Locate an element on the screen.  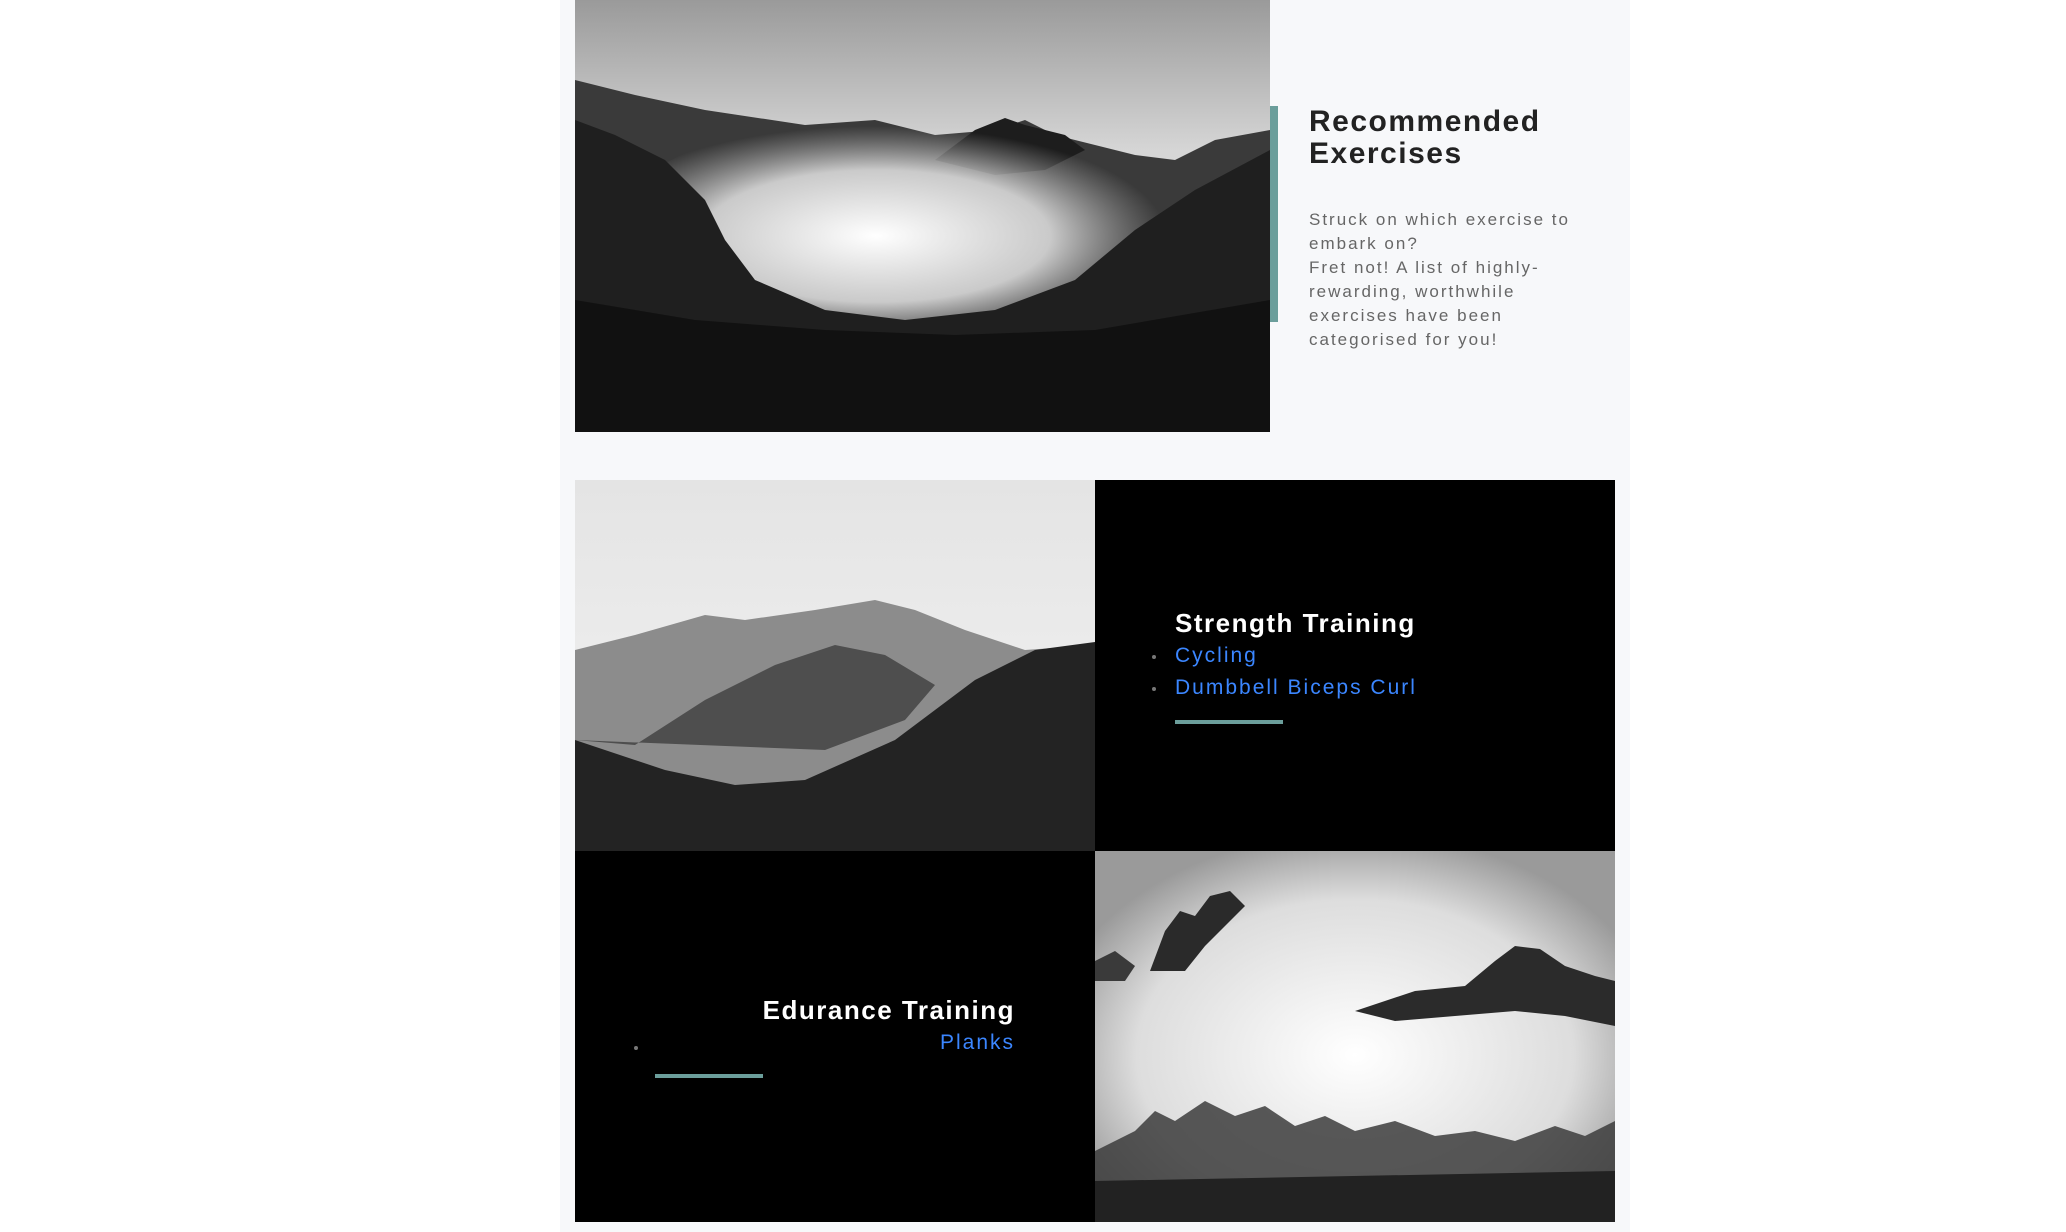
endurance-exercise-list: Planks is located at coordinates (889, 1043).